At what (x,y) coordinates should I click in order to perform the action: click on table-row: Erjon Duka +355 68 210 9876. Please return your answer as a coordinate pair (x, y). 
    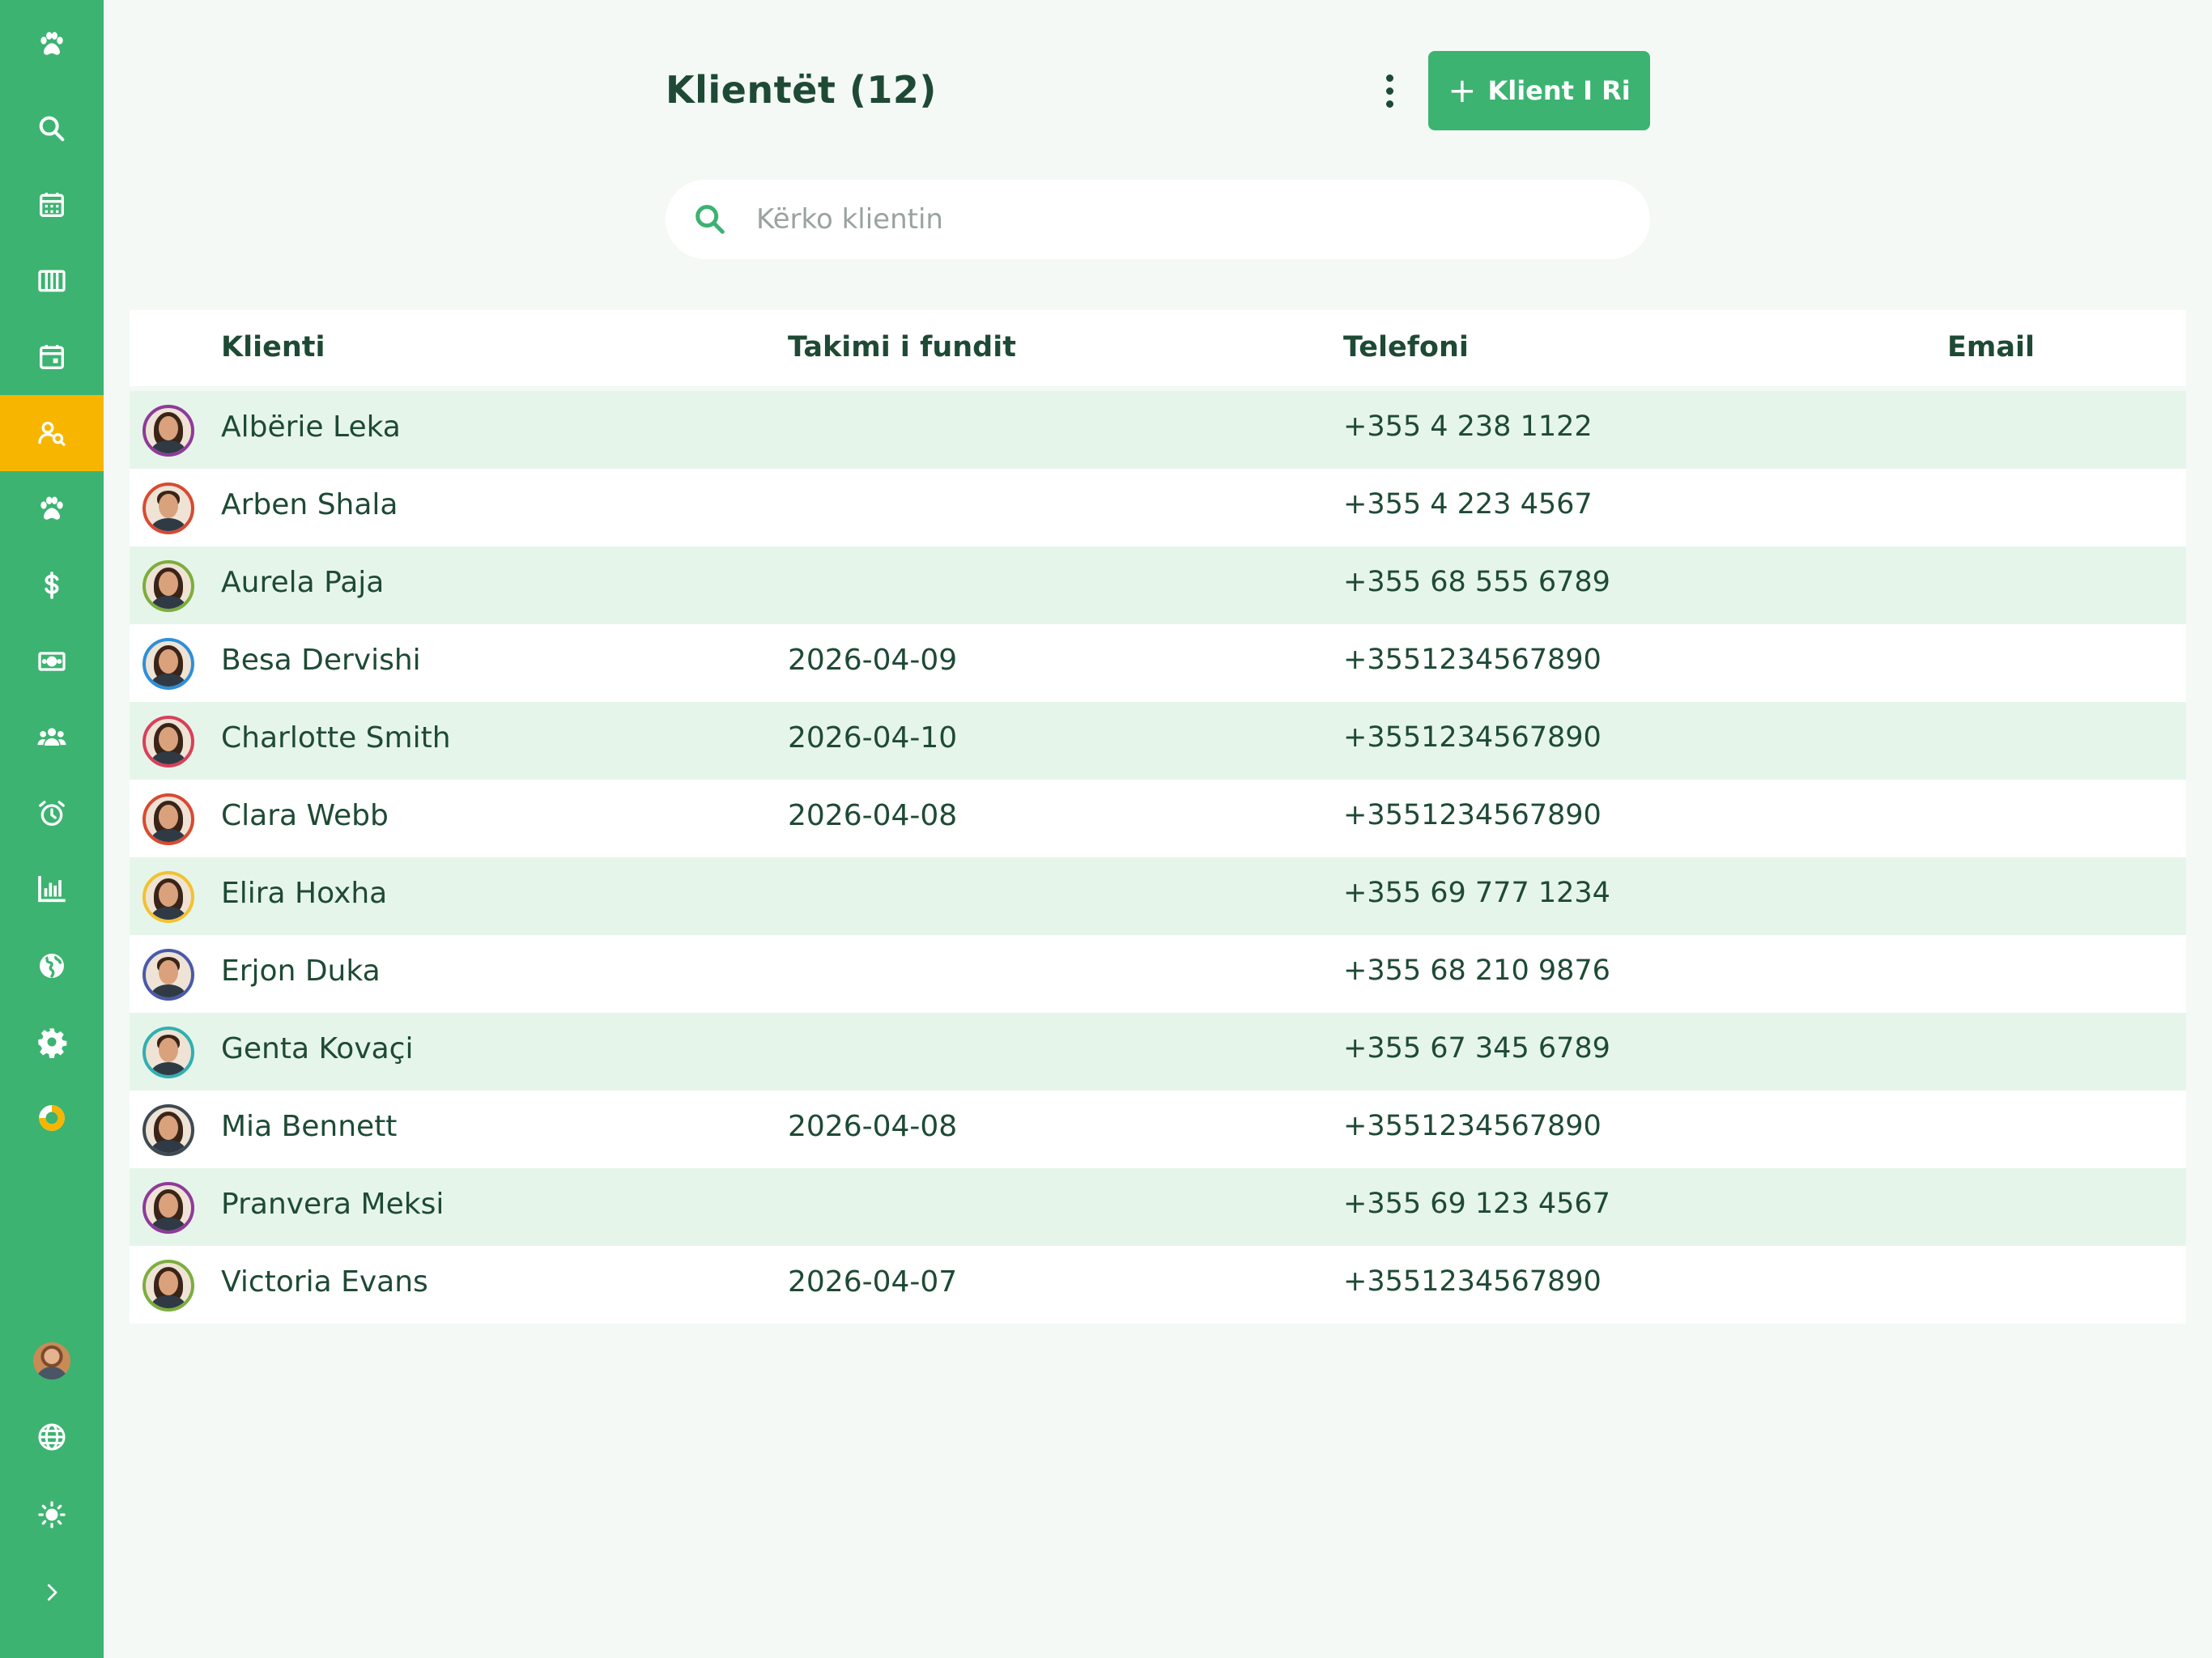
    Looking at the image, I should click on (1158, 974).